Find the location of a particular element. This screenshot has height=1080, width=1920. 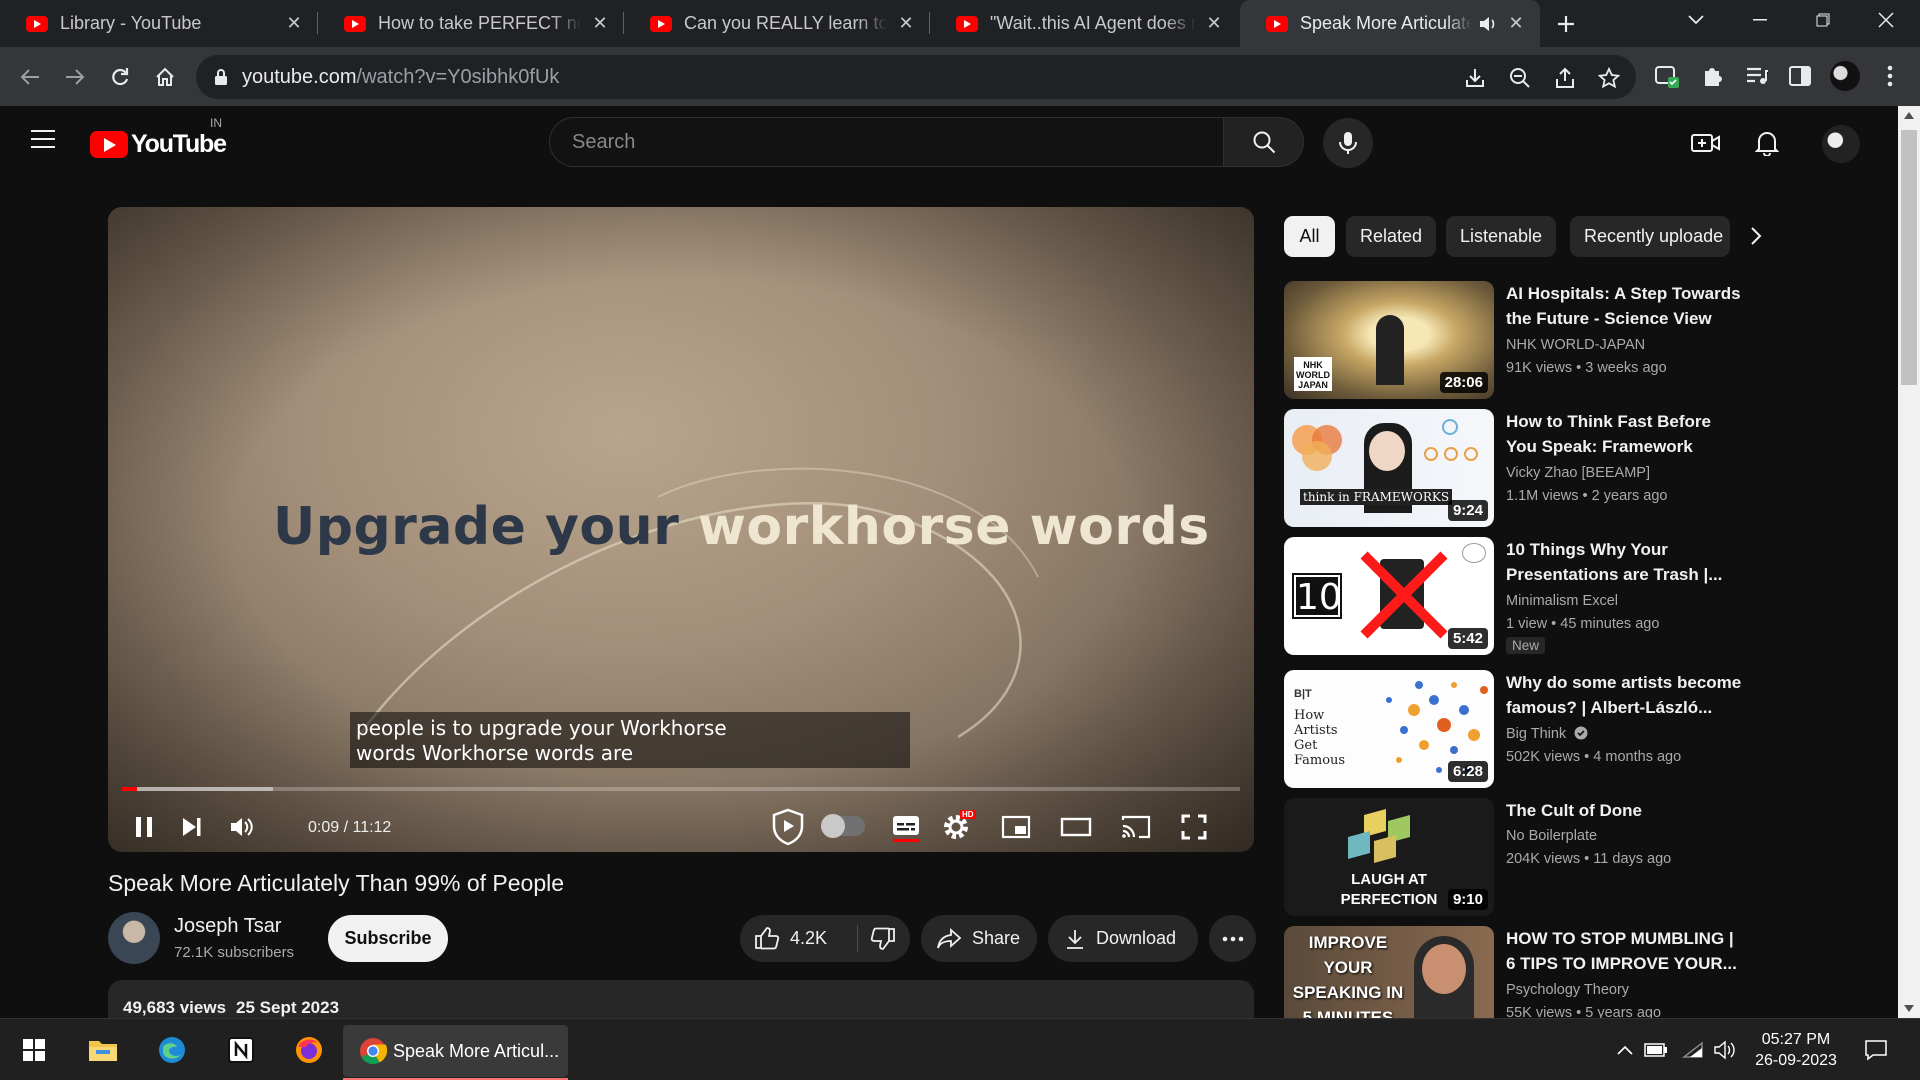

video-thumbnail: LAUGH AT PERFECTION 9:10 is located at coordinates (1389, 857).